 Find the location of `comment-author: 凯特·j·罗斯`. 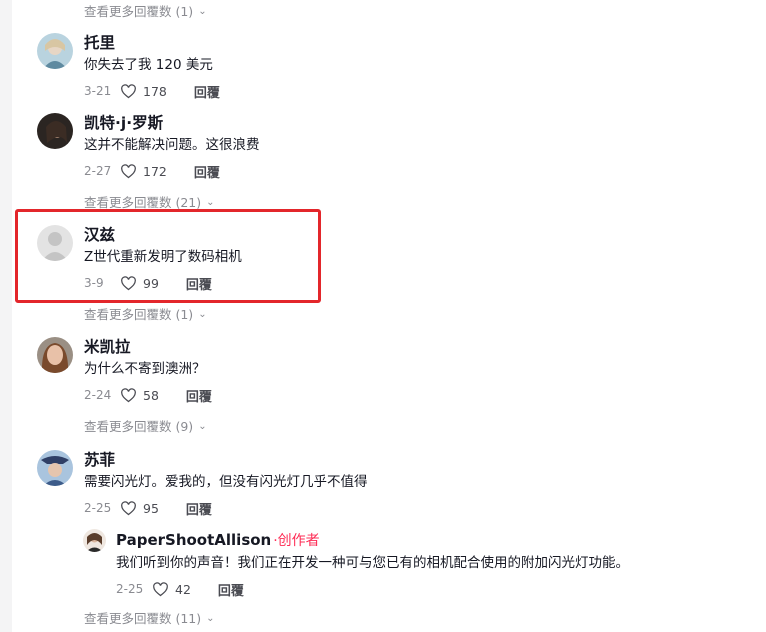

comment-author: 凯特·j·罗斯 is located at coordinates (172, 123).